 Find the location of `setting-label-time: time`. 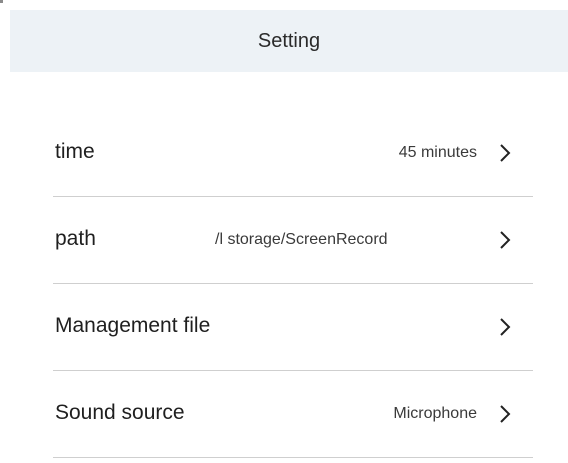

setting-label-time: time is located at coordinates (75, 151).